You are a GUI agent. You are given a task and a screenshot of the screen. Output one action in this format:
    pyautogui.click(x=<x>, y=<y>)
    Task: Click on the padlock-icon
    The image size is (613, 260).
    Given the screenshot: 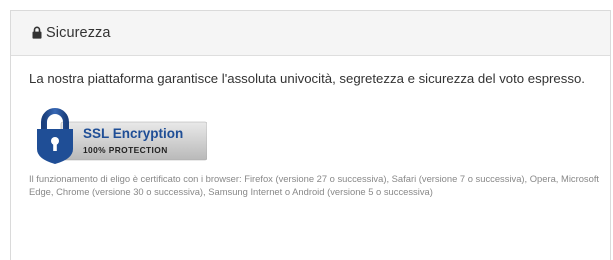 What is the action you would take?
    pyautogui.click(x=55, y=136)
    